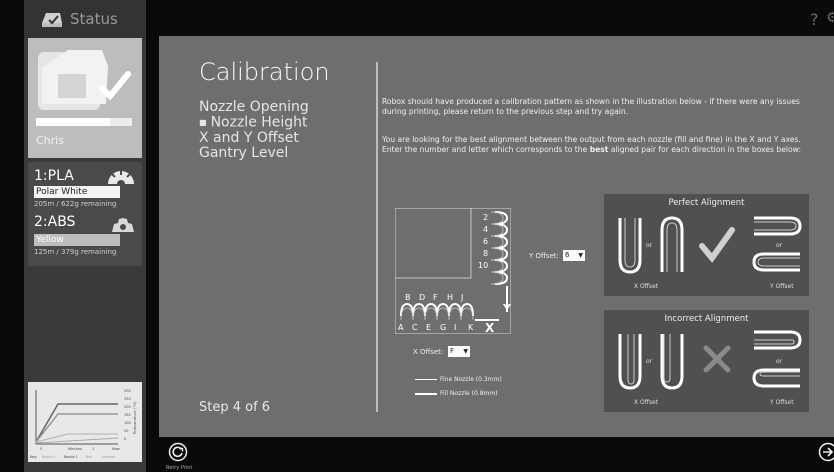 This screenshot has width=834, height=472. I want to click on x-pattern-letter: B, so click(408, 297).